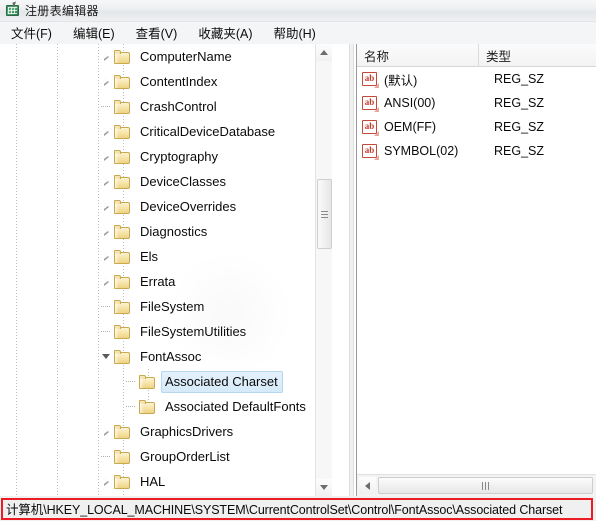  What do you see at coordinates (62, 11) in the screenshot?
I see `window-title: 注册表编辑器` at bounding box center [62, 11].